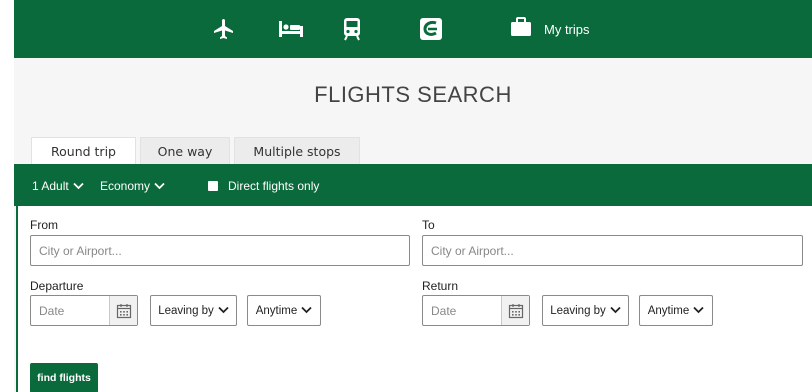 The width and height of the screenshot is (812, 392). Describe the element at coordinates (668, 310) in the screenshot. I see `return-window-value: Anytime` at that location.